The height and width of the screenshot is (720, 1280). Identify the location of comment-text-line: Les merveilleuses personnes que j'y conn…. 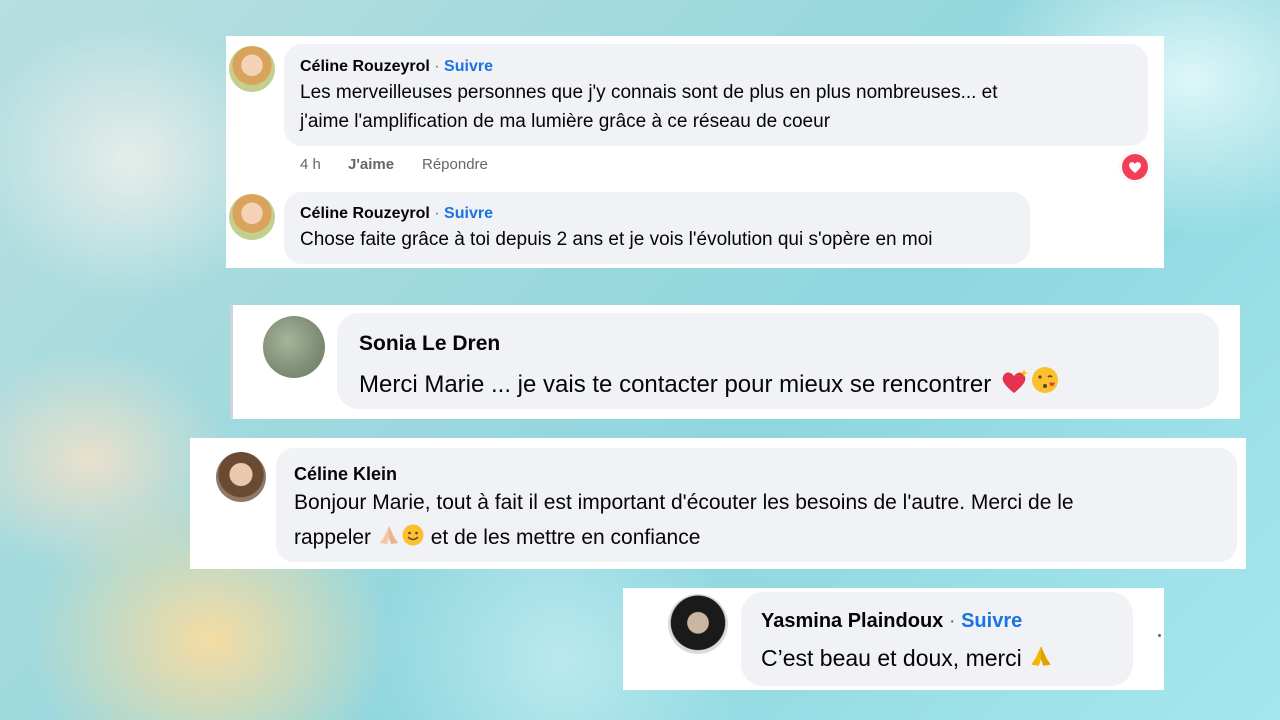
(649, 92).